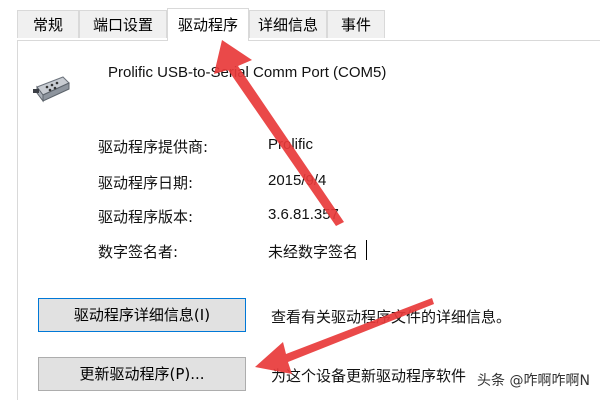 This screenshot has height=400, width=600. What do you see at coordinates (146, 217) in the screenshot?
I see `version-label: 驱动程序版本:` at bounding box center [146, 217].